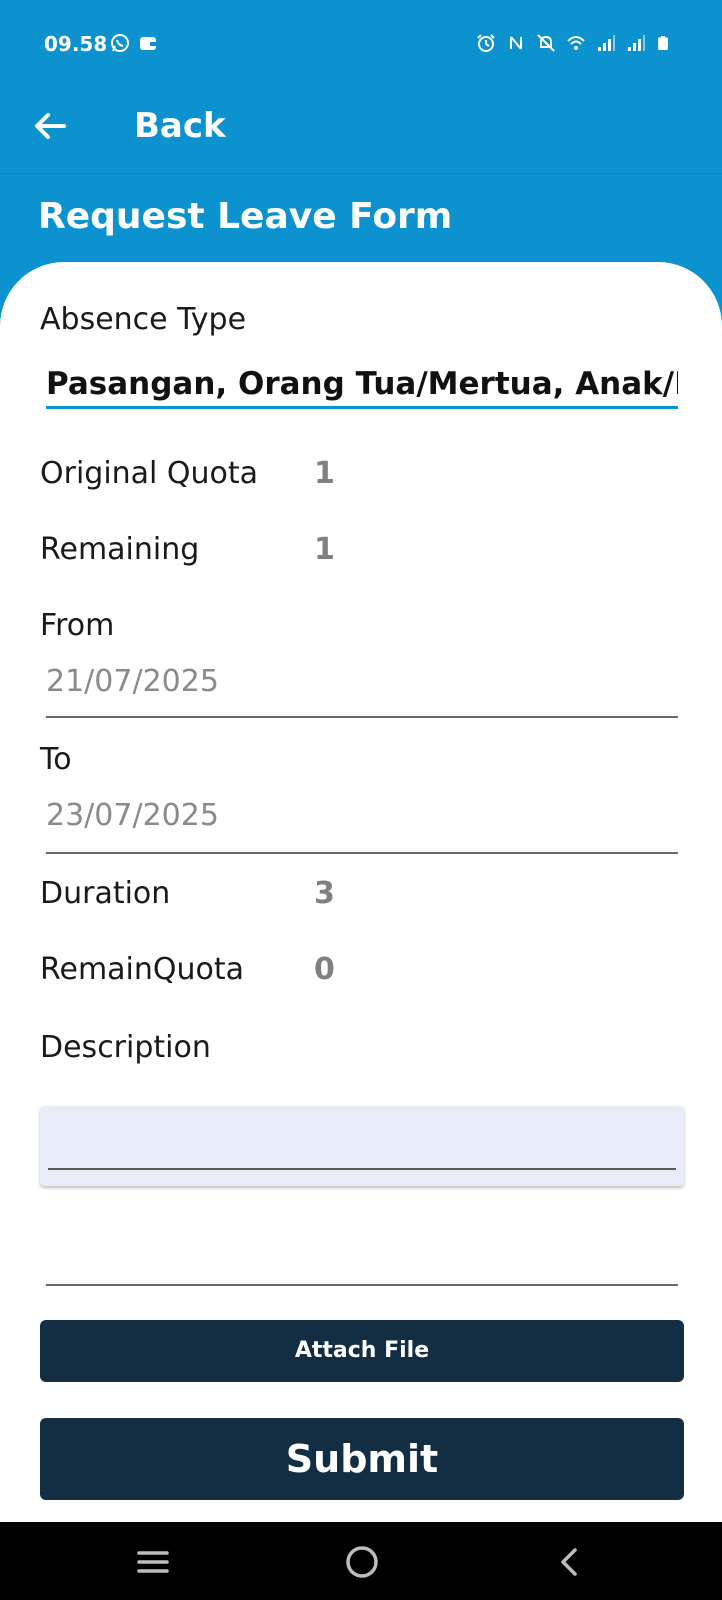  Describe the element at coordinates (76, 44) in the screenshot. I see `status-time: 09.58` at that location.